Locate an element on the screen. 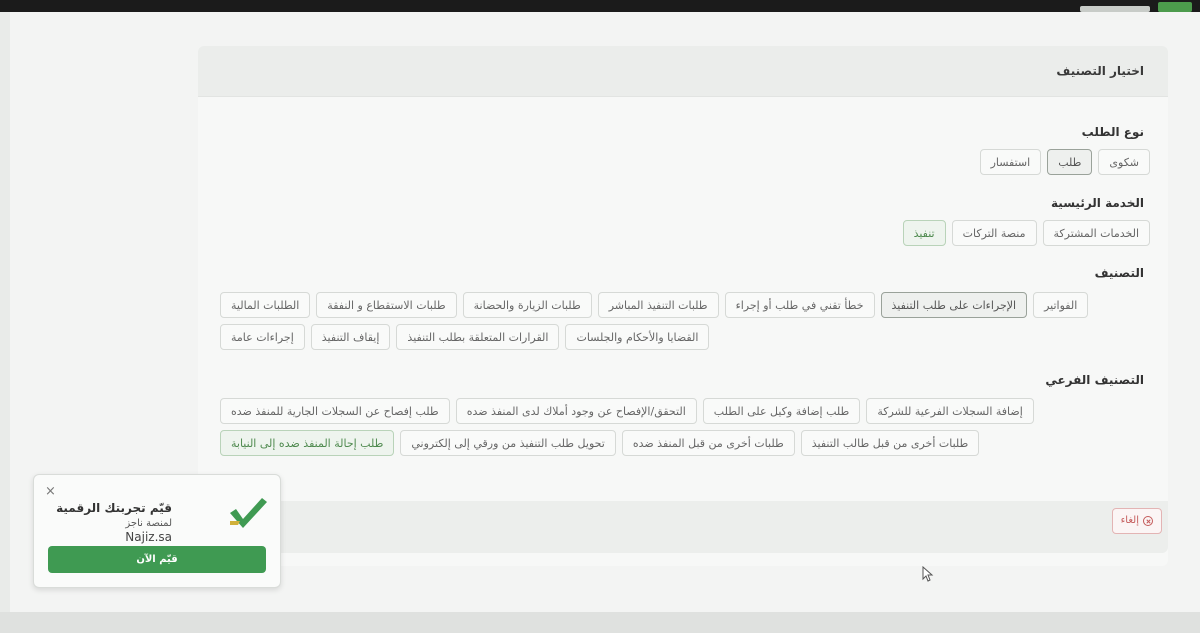 This screenshot has width=1200, height=633. main-service-inheritance: منصة التركات is located at coordinates (994, 233).